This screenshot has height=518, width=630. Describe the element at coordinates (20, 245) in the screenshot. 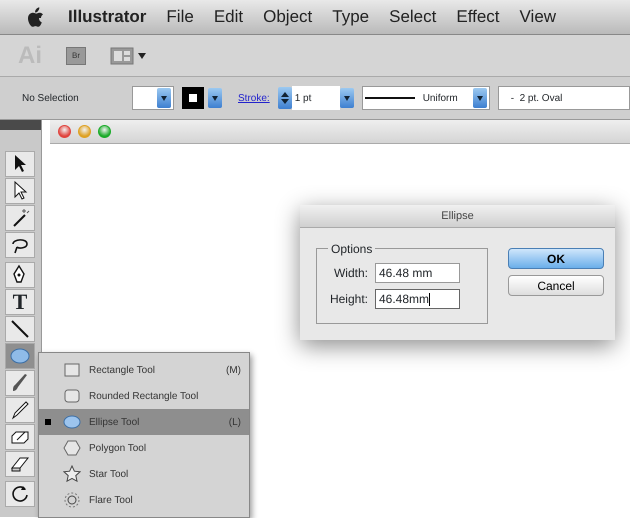

I see `lasso-tool-button` at that location.